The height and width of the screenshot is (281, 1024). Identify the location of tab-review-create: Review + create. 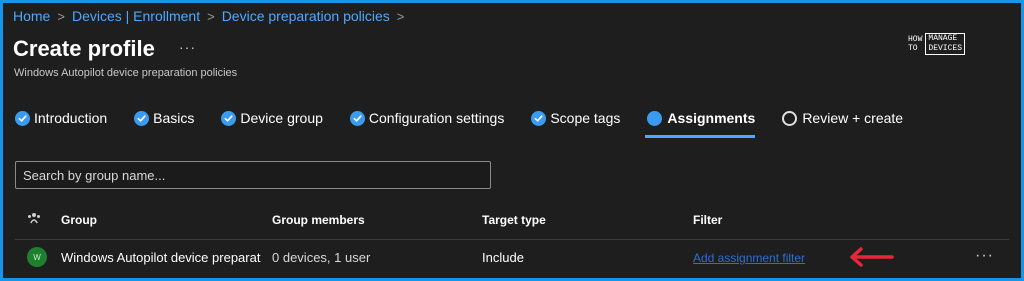
(842, 118).